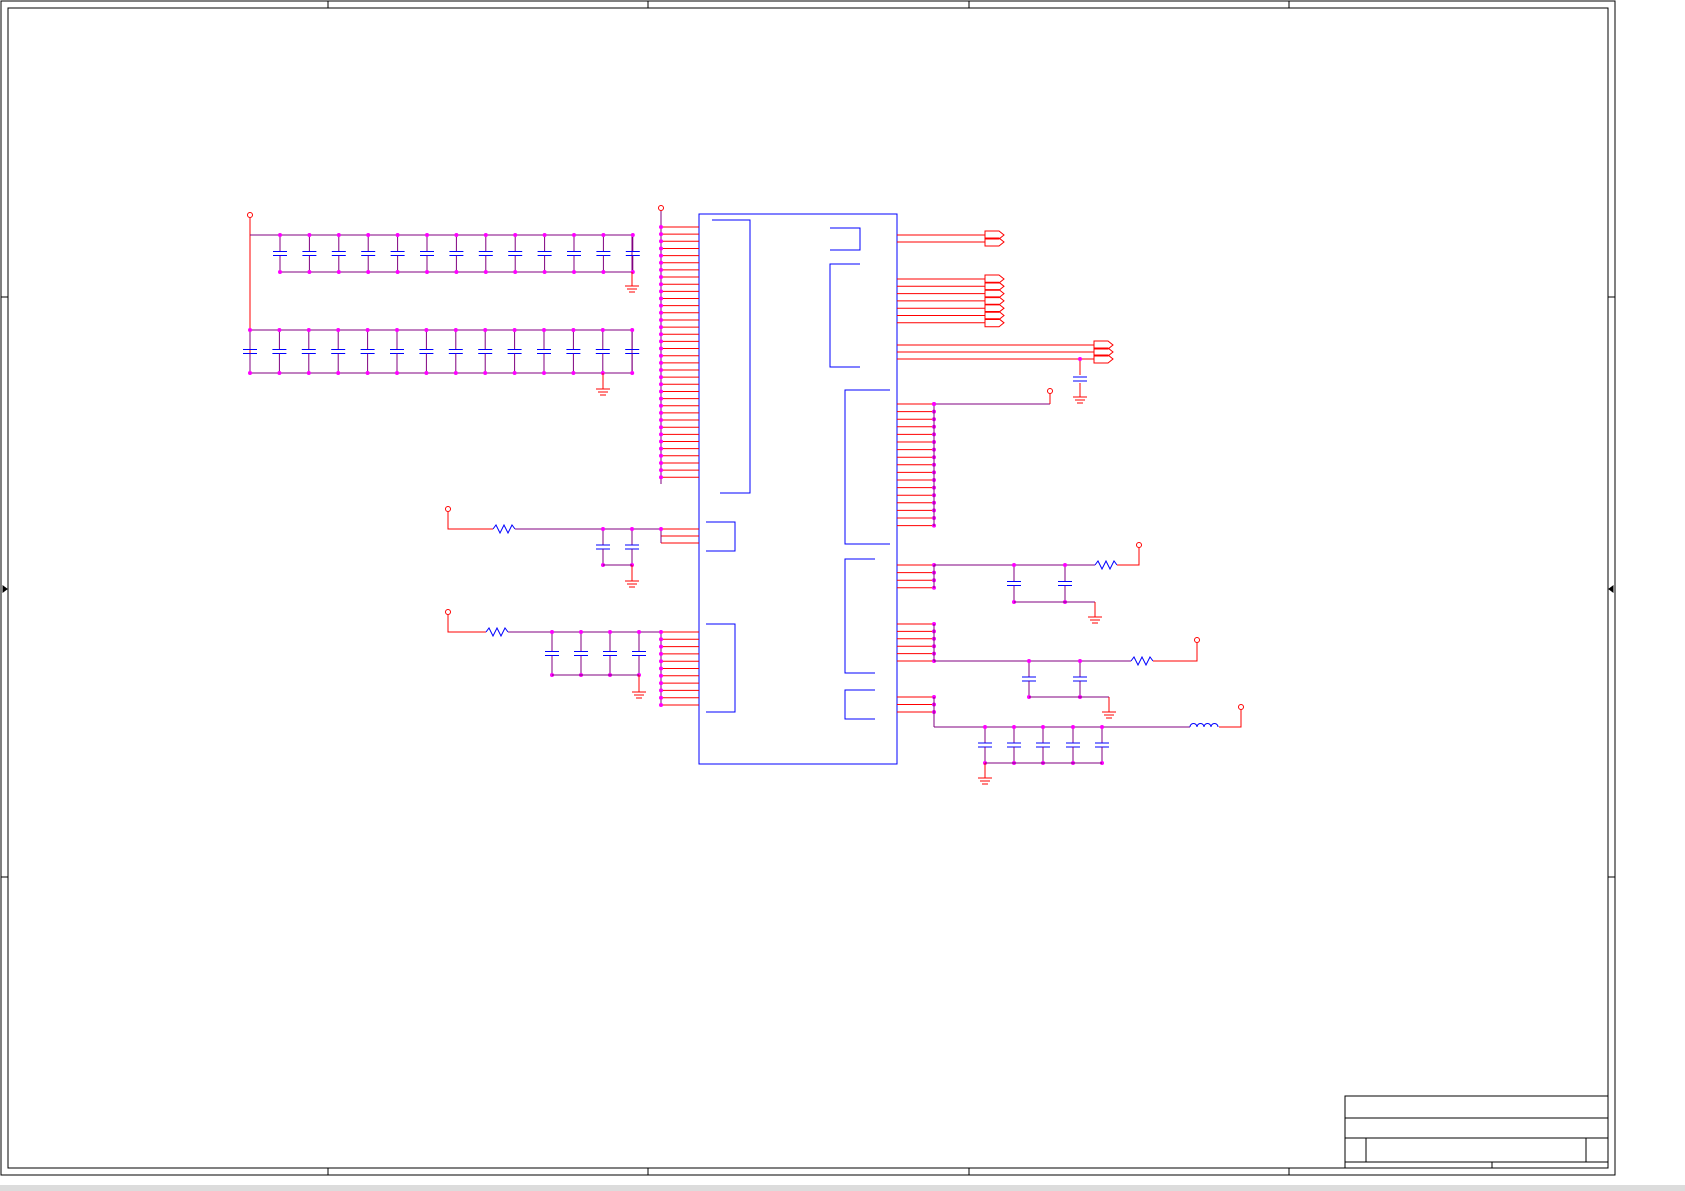 This screenshot has width=1685, height=1191. I want to click on main-ic, so click(876, 485).